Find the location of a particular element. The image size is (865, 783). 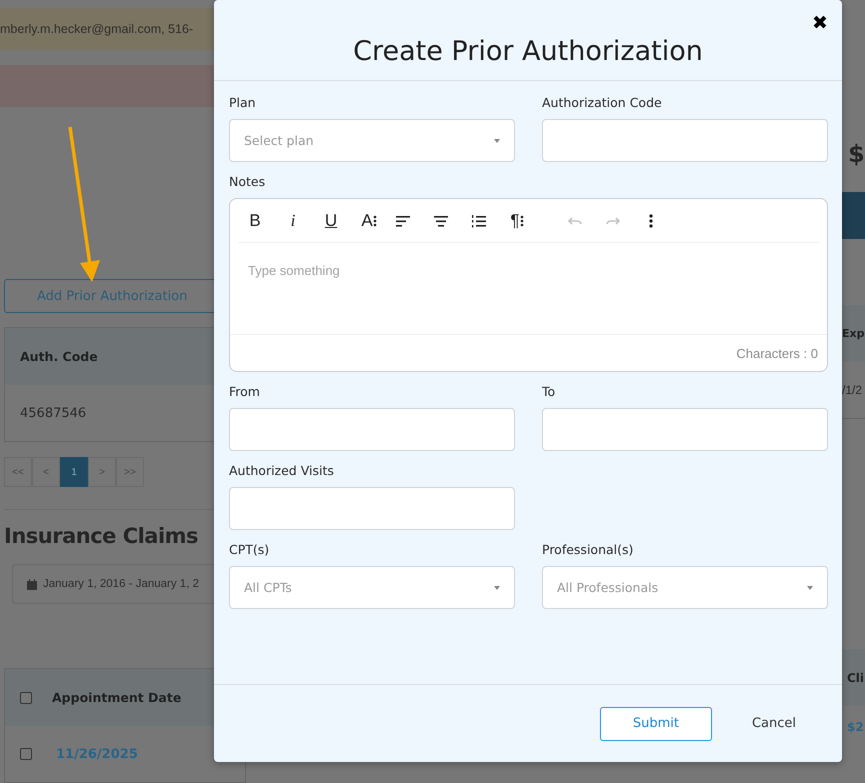

more-icon is located at coordinates (651, 221).